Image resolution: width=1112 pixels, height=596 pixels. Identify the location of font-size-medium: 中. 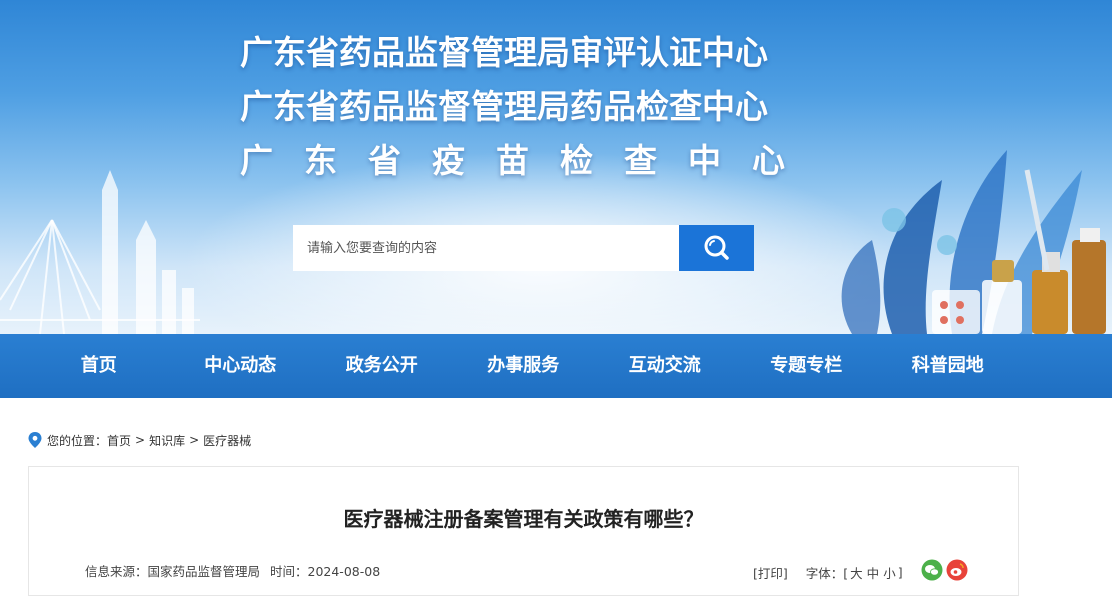
(873, 572).